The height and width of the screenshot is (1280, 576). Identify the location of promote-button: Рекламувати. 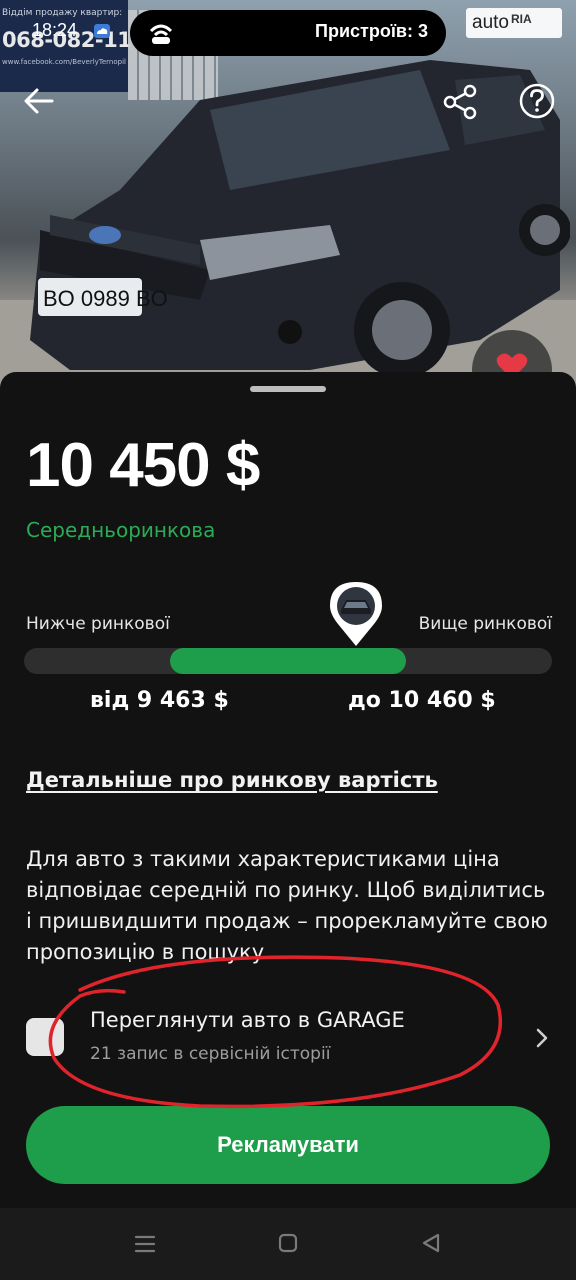
(288, 1145).